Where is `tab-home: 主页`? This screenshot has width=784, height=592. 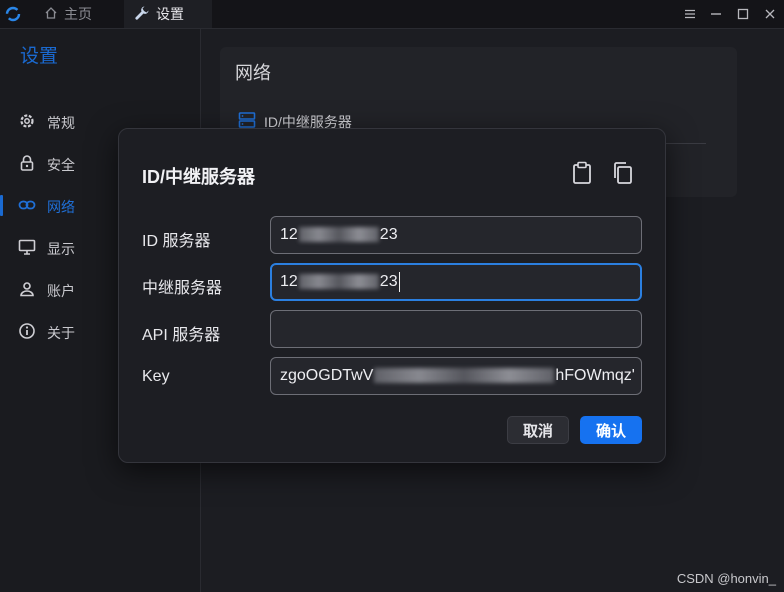 tab-home: 主页 is located at coordinates (77, 14).